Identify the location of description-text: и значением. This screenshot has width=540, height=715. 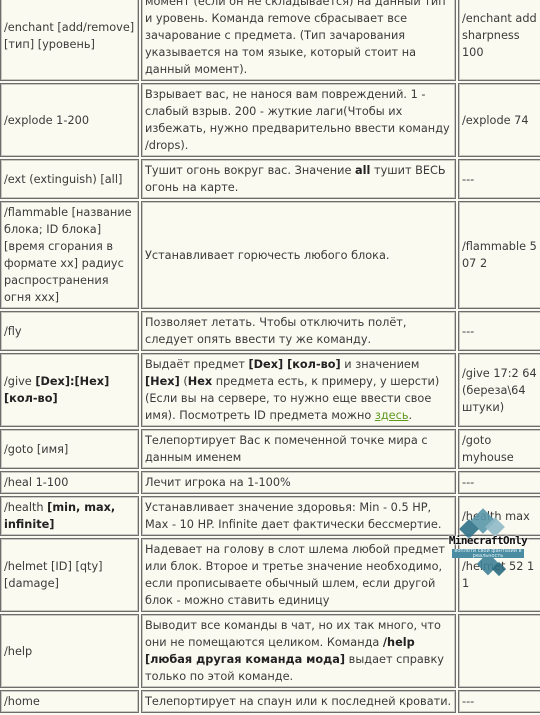
(380, 364).